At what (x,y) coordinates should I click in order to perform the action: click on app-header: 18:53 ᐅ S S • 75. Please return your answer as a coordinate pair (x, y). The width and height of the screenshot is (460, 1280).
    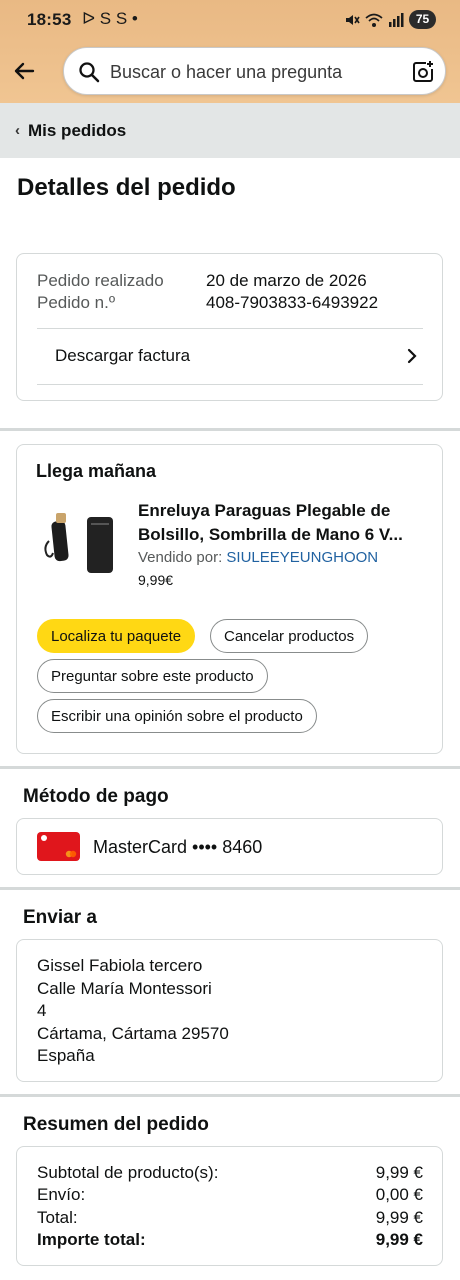
    Looking at the image, I should click on (230, 51).